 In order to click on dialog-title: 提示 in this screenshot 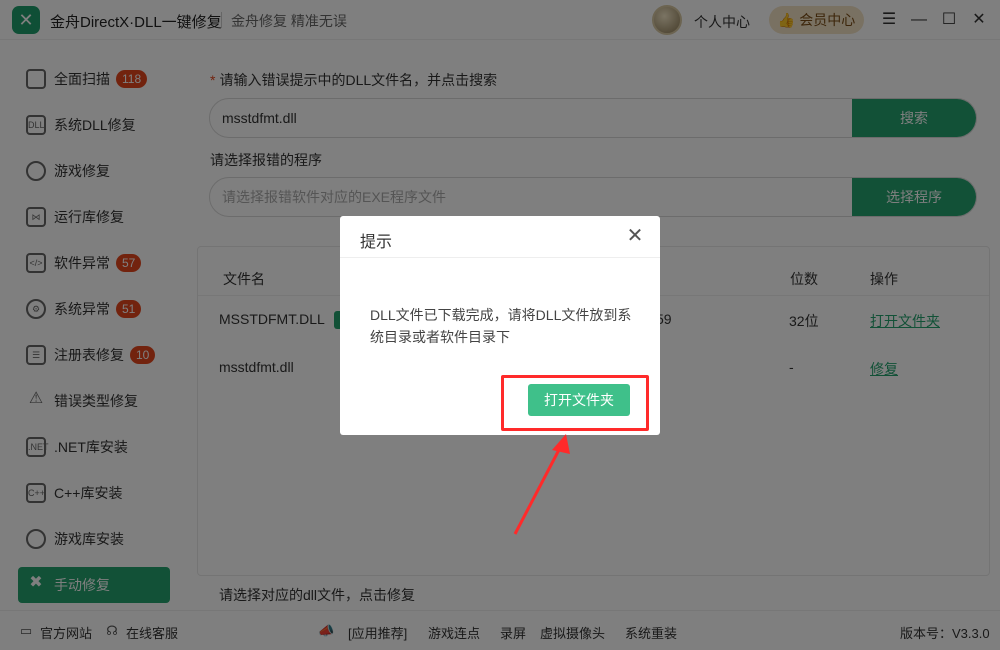, I will do `click(376, 242)`.